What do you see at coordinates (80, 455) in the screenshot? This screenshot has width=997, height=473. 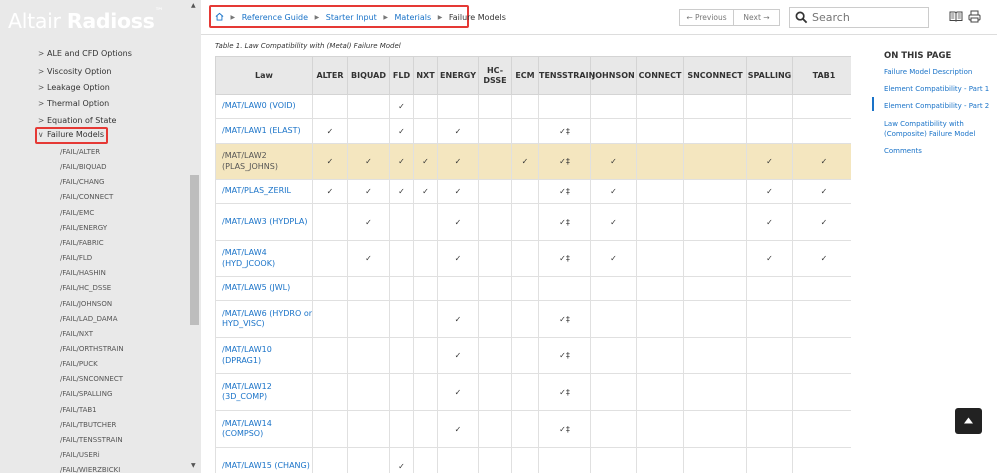 I see `sidebar-subitem: /FAIL/USERi` at bounding box center [80, 455].